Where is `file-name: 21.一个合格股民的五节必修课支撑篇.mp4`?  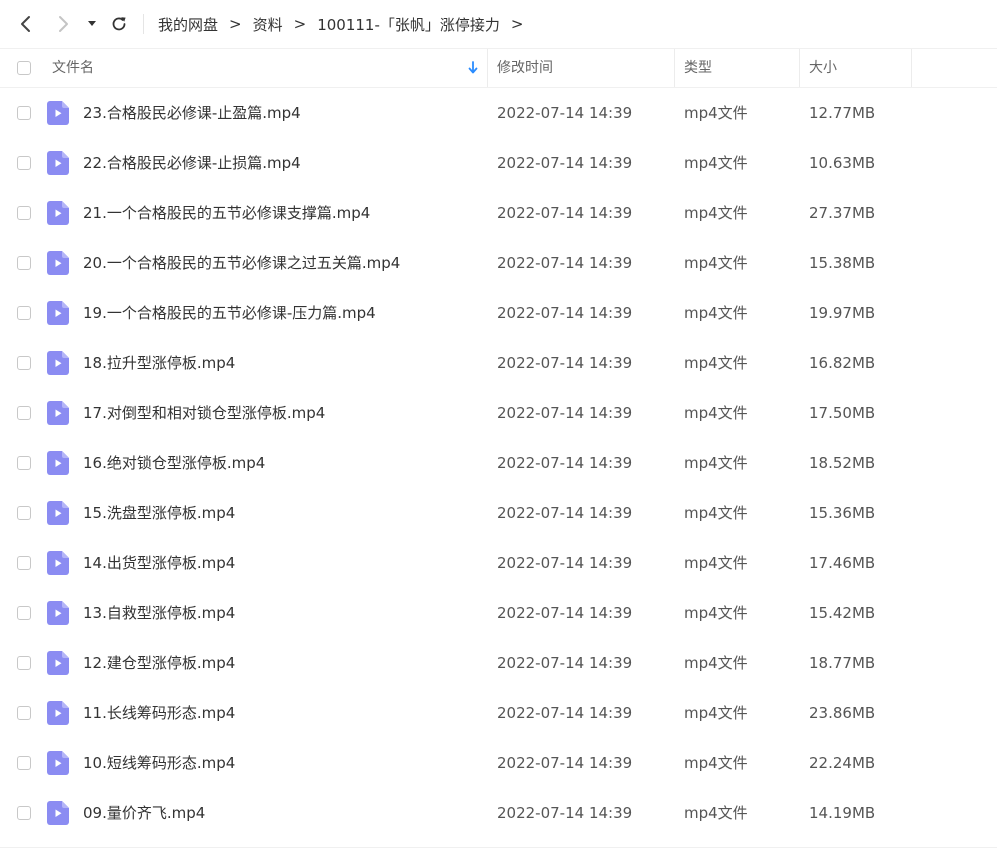 file-name: 21.一个合格股民的五节必修课支撑篇.mp4 is located at coordinates (226, 213).